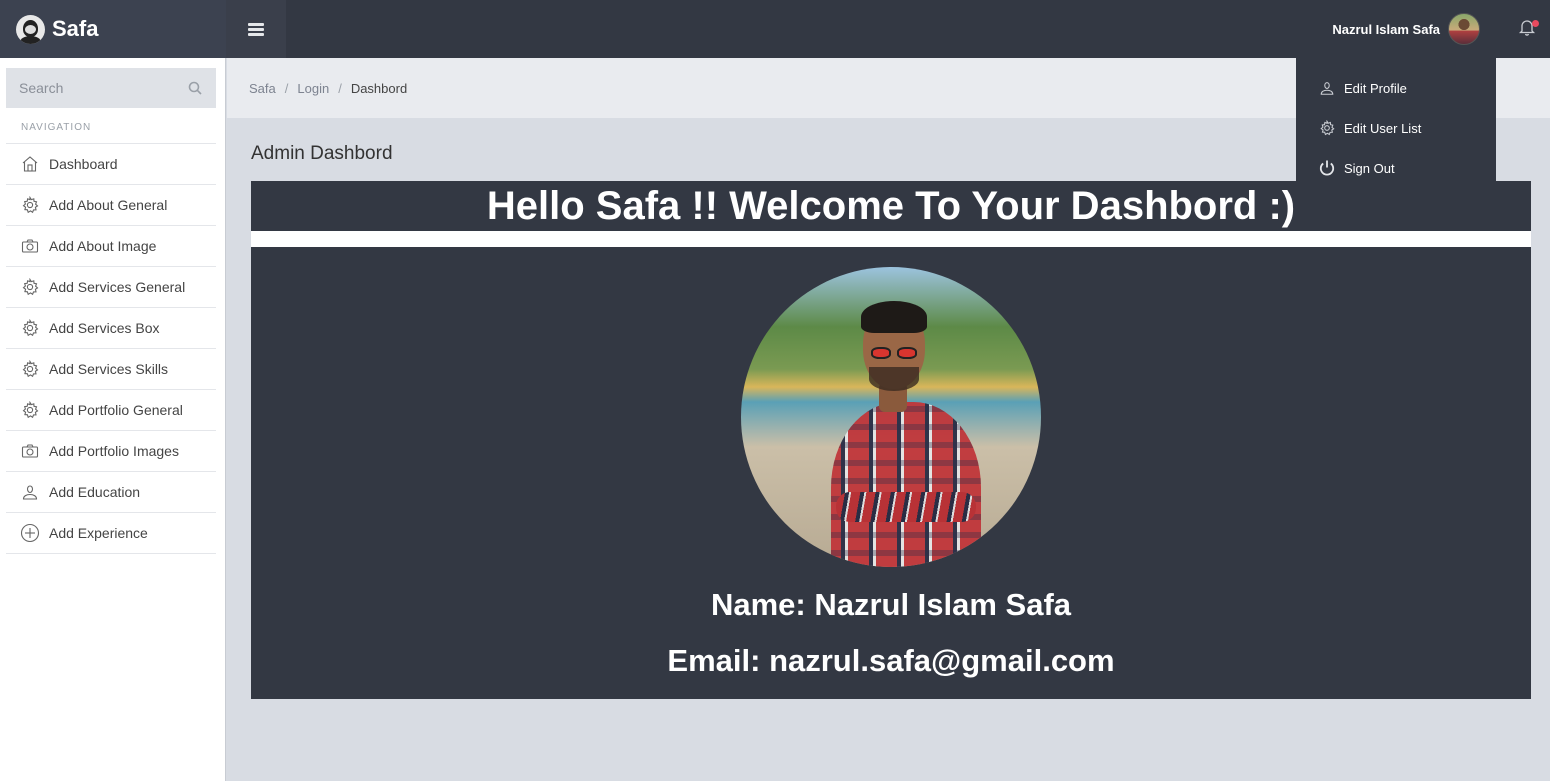  I want to click on page-title: Admin Dashbord, so click(322, 153).